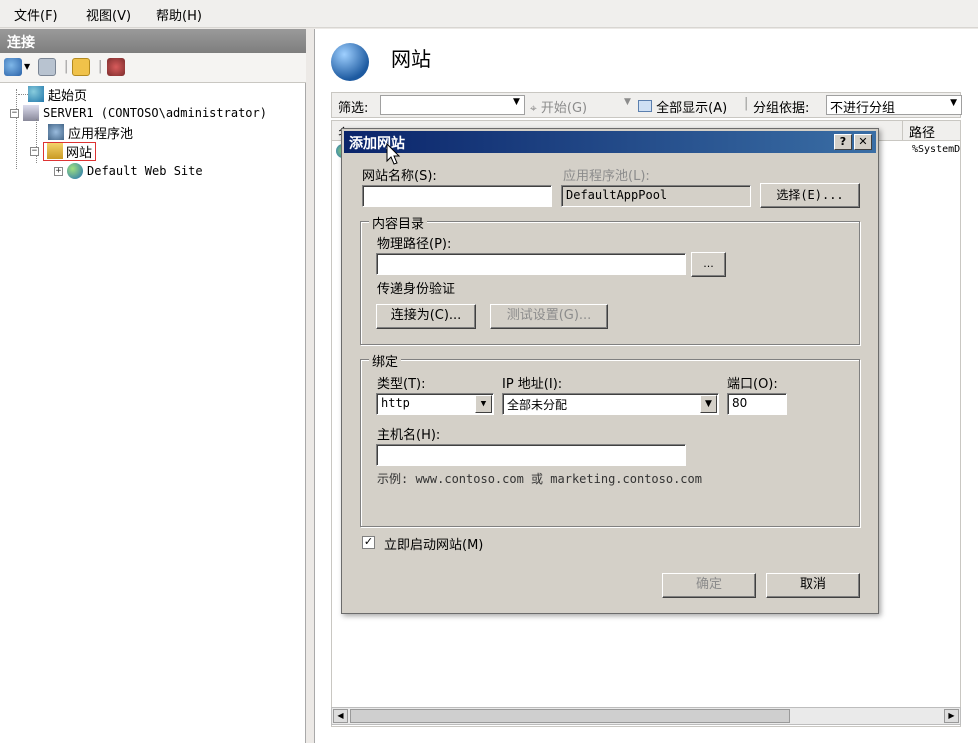  What do you see at coordinates (953, 103) in the screenshot?
I see `group-by-dropdown-icon: ▼` at bounding box center [953, 103].